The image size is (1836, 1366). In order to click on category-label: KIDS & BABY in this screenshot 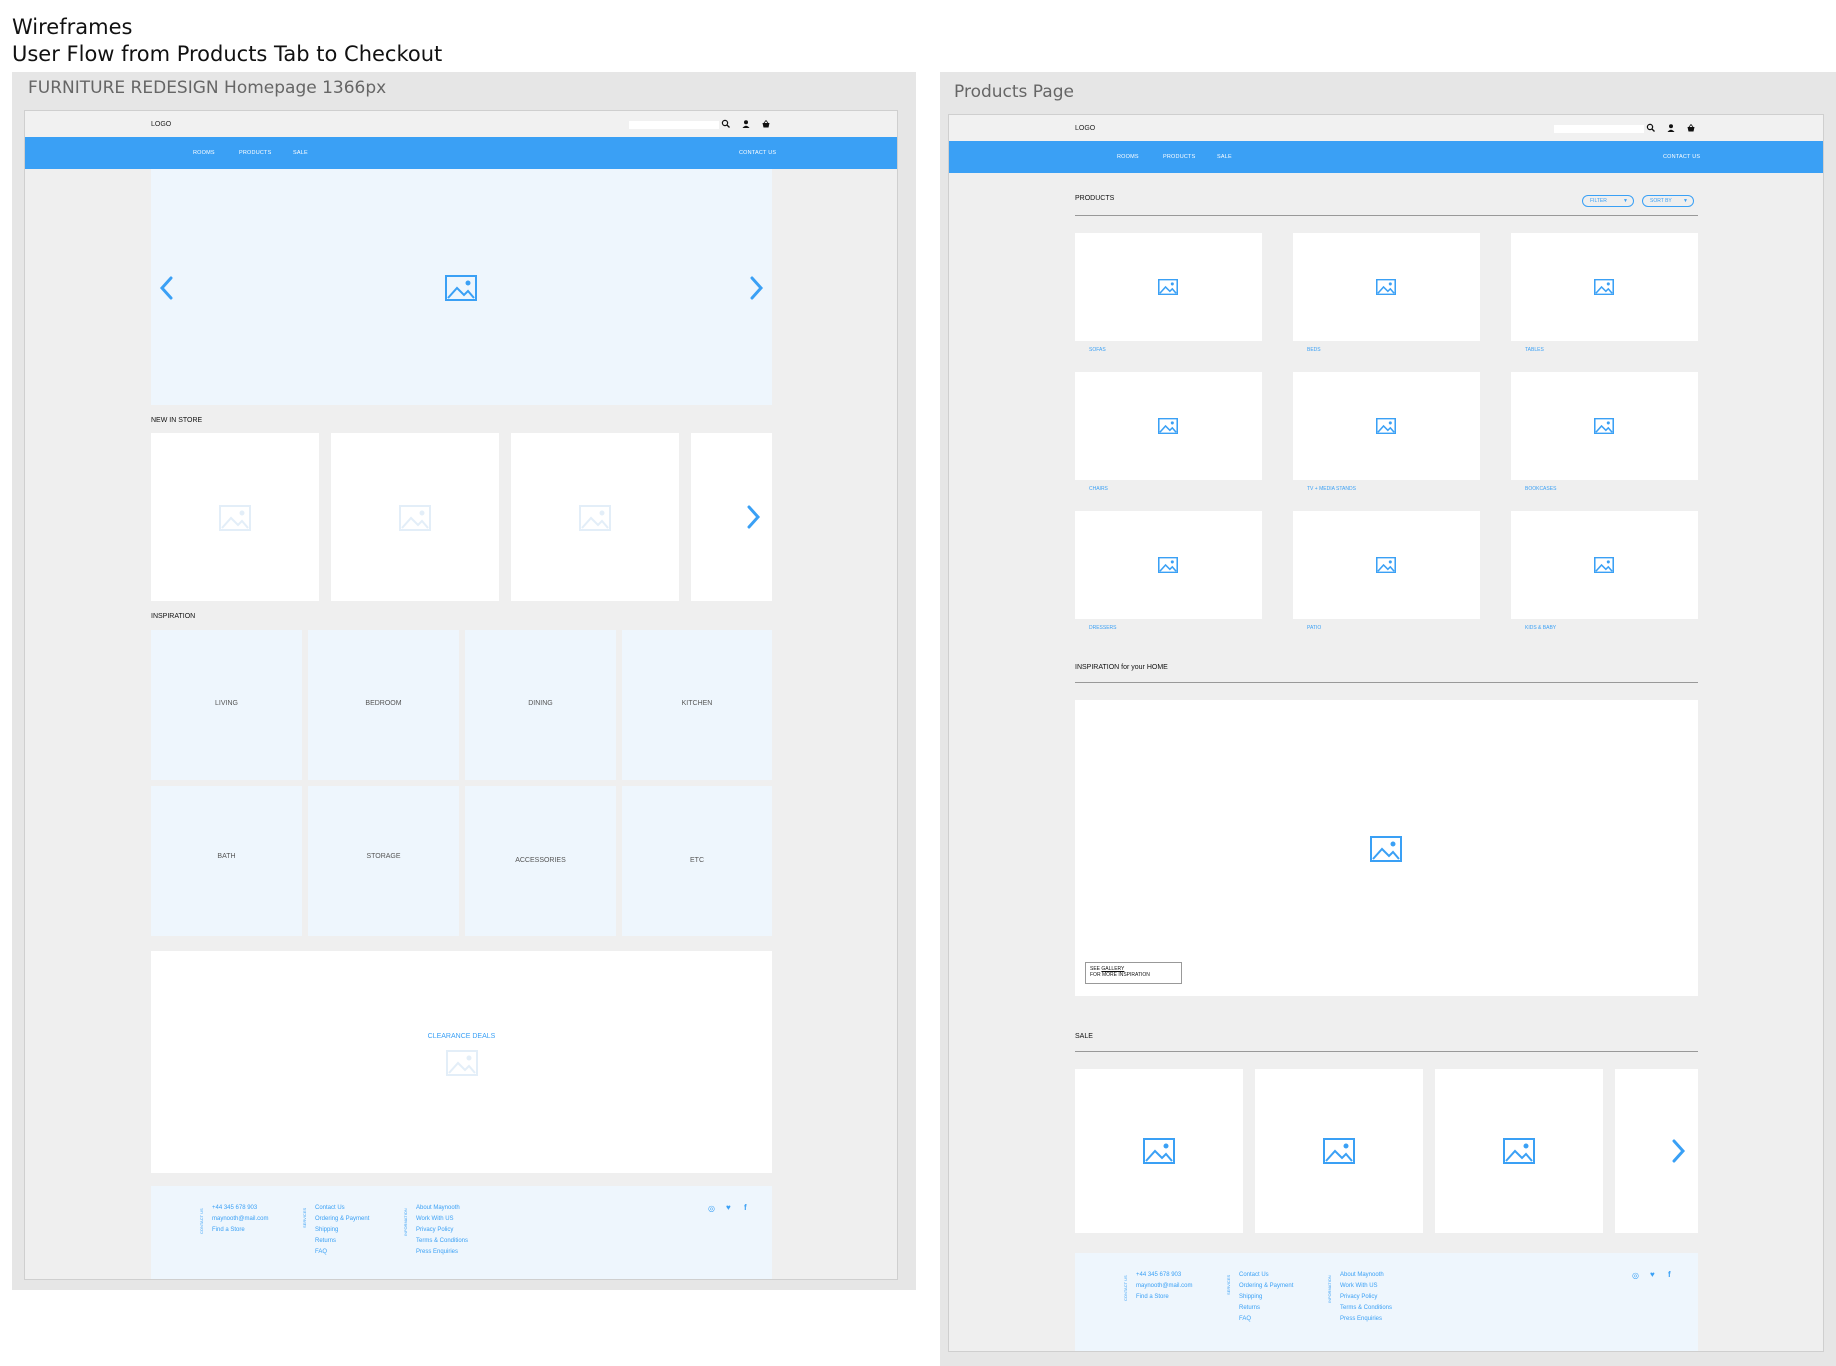, I will do `click(1540, 628)`.